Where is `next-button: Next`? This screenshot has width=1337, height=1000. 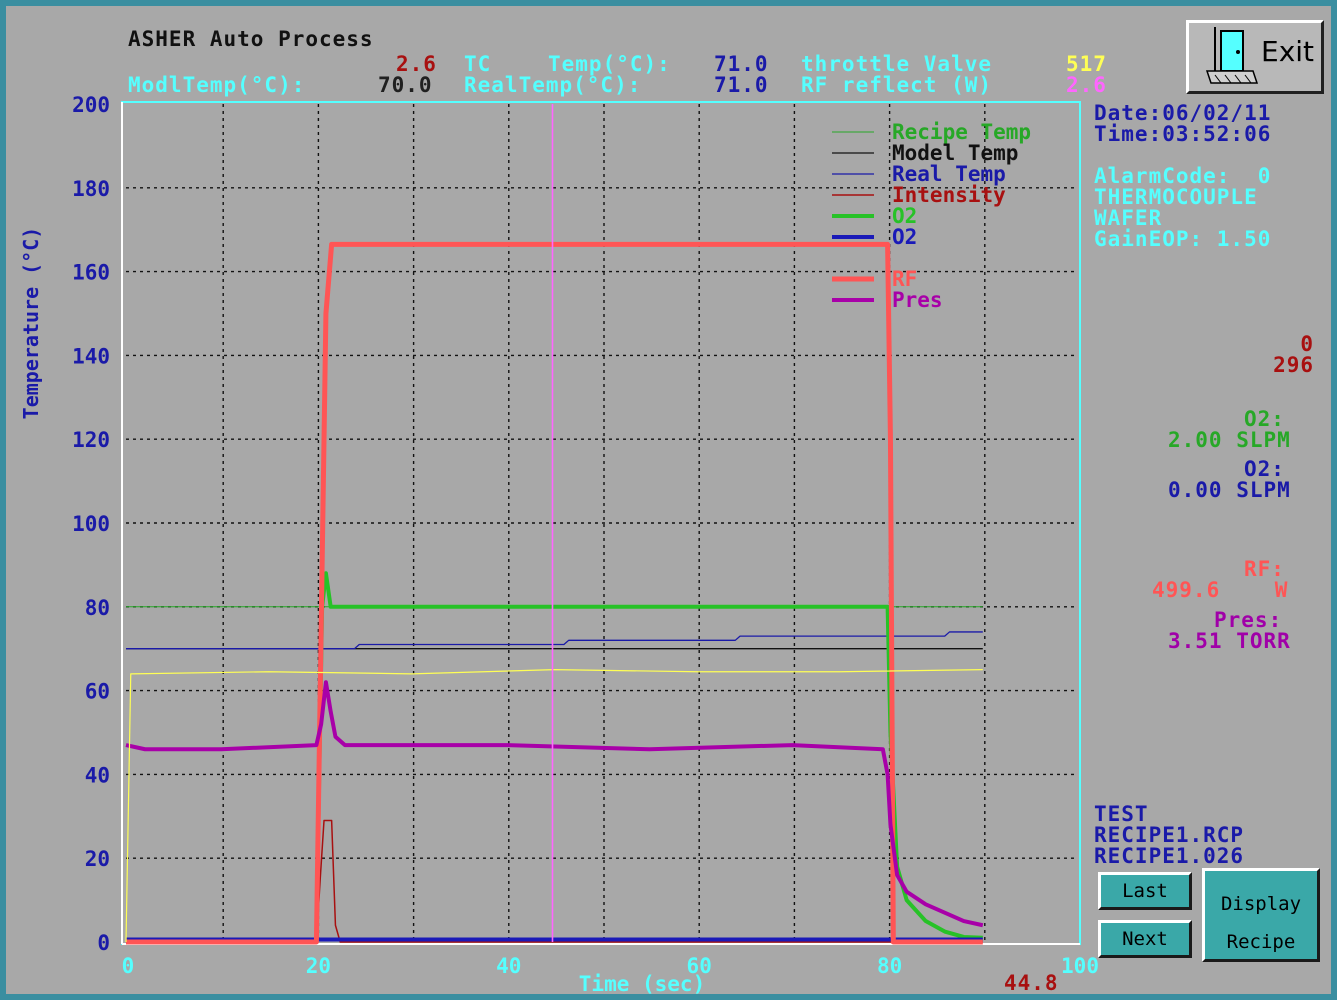
next-button: Next is located at coordinates (1145, 939).